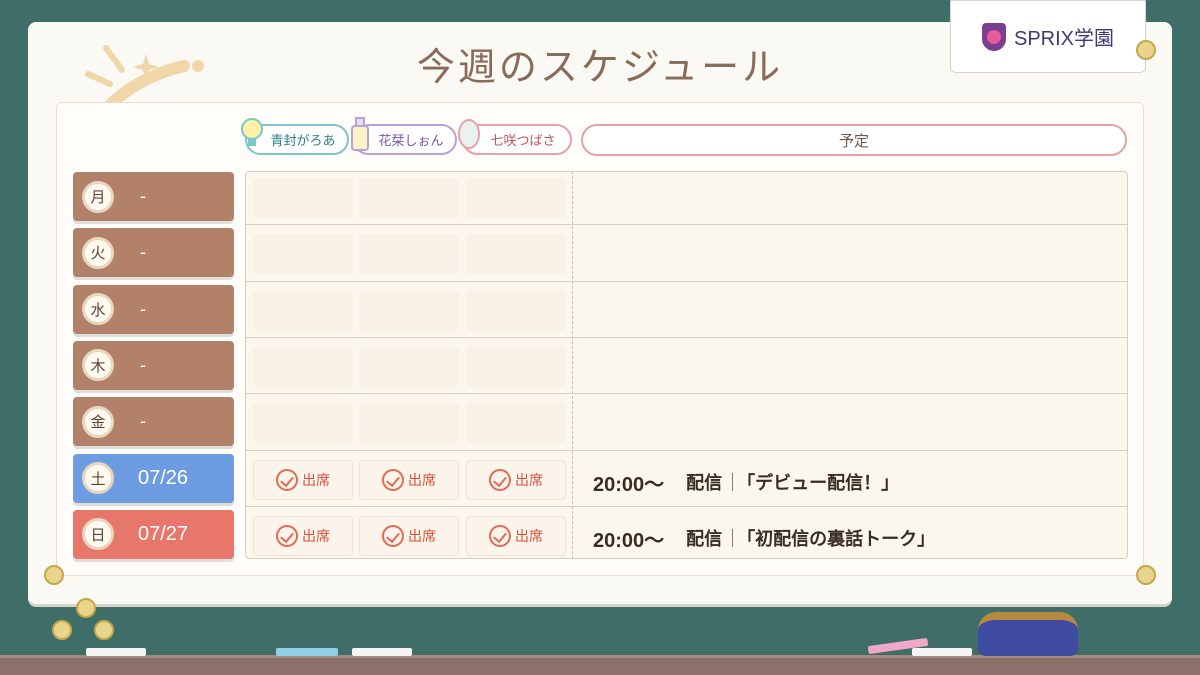 This screenshot has height=675, width=1200. I want to click on day-label: 水-, so click(153, 309).